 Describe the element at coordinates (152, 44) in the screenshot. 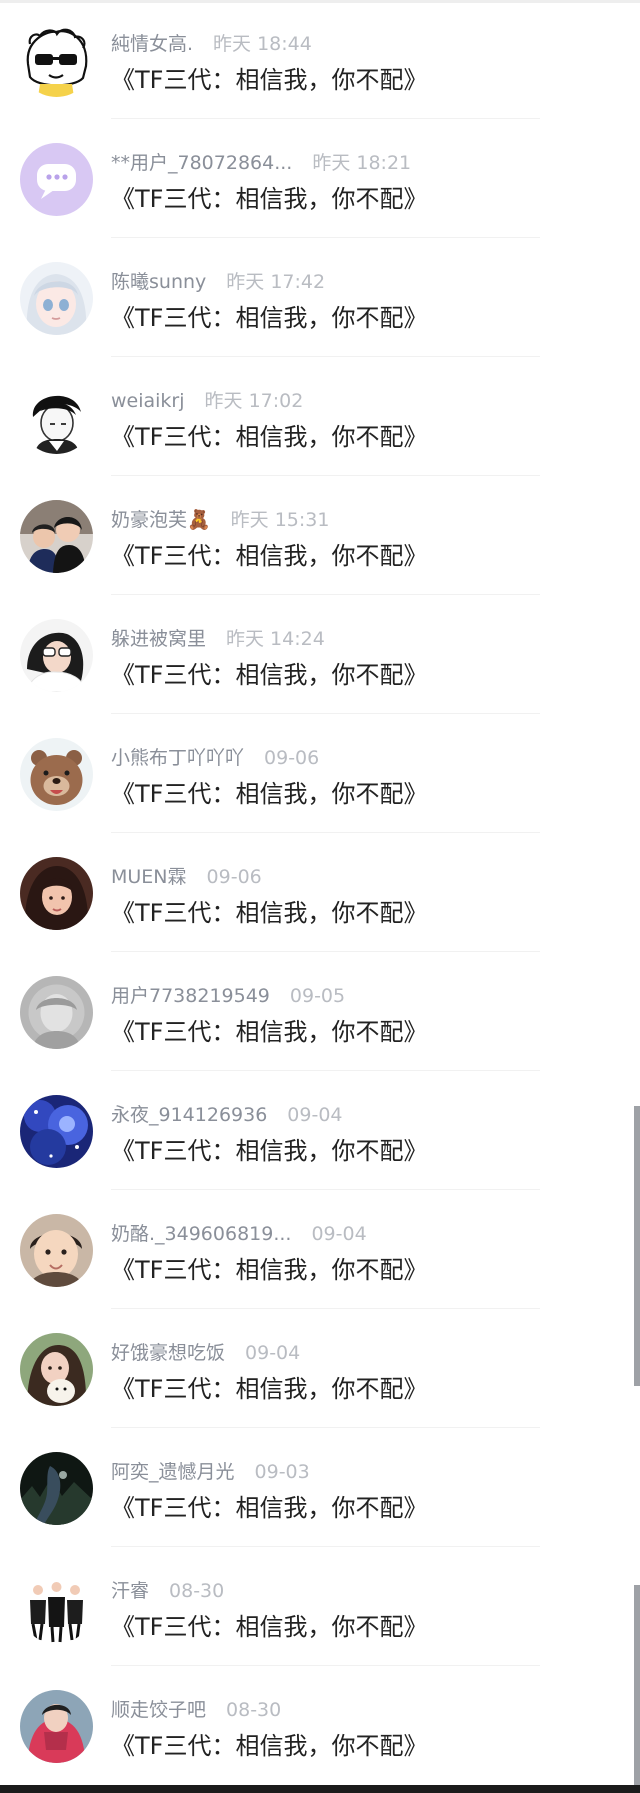

I see `username: 純情女高.` at that location.